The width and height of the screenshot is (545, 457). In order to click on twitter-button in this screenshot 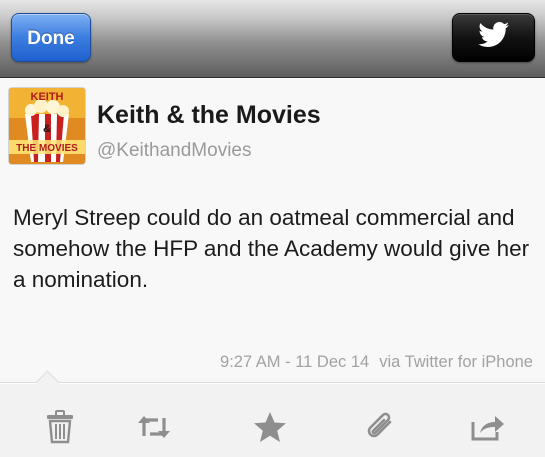, I will do `click(493, 37)`.